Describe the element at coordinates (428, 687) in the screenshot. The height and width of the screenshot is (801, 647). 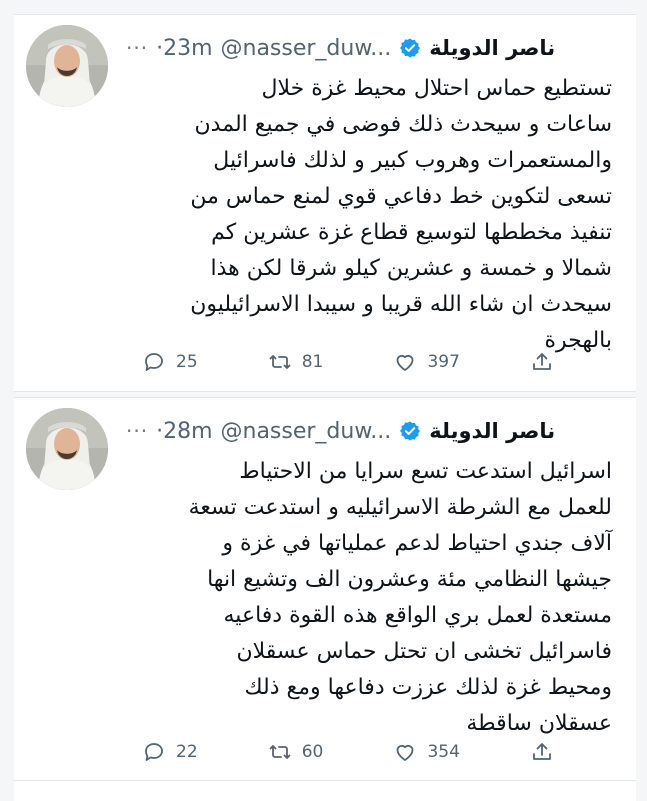
I see `tweet-text-line: ومحيط غزة لذلك عززت دفاعها ومع ذلك` at that location.